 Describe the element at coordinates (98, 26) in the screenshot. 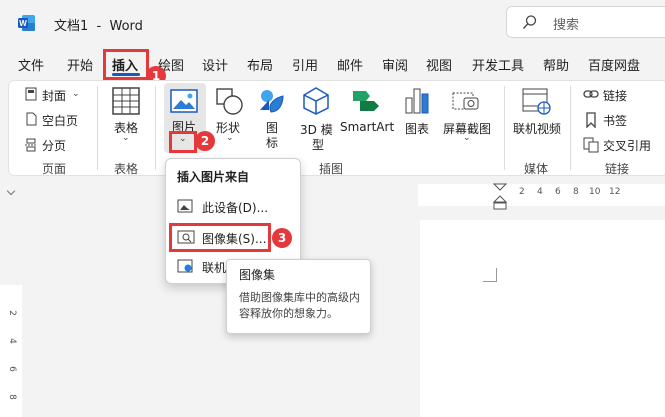

I see `document-title: 文档1 - Word` at that location.